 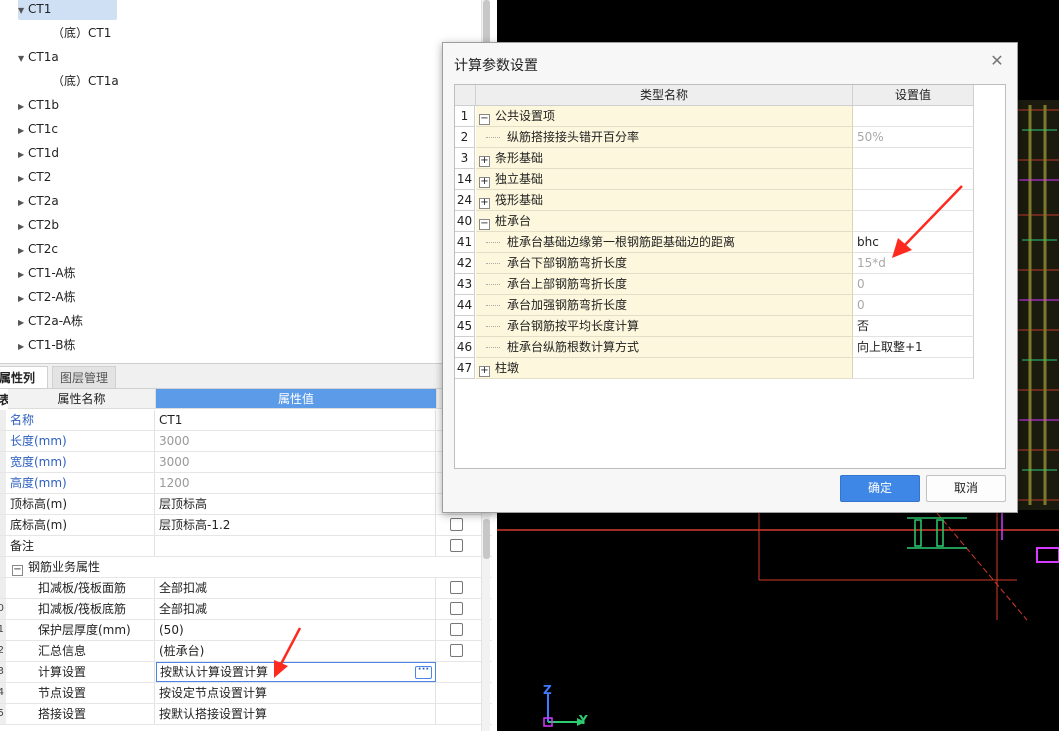 I want to click on property-row: 1 保护层厚度(mm) (50), so click(x=246, y=630).